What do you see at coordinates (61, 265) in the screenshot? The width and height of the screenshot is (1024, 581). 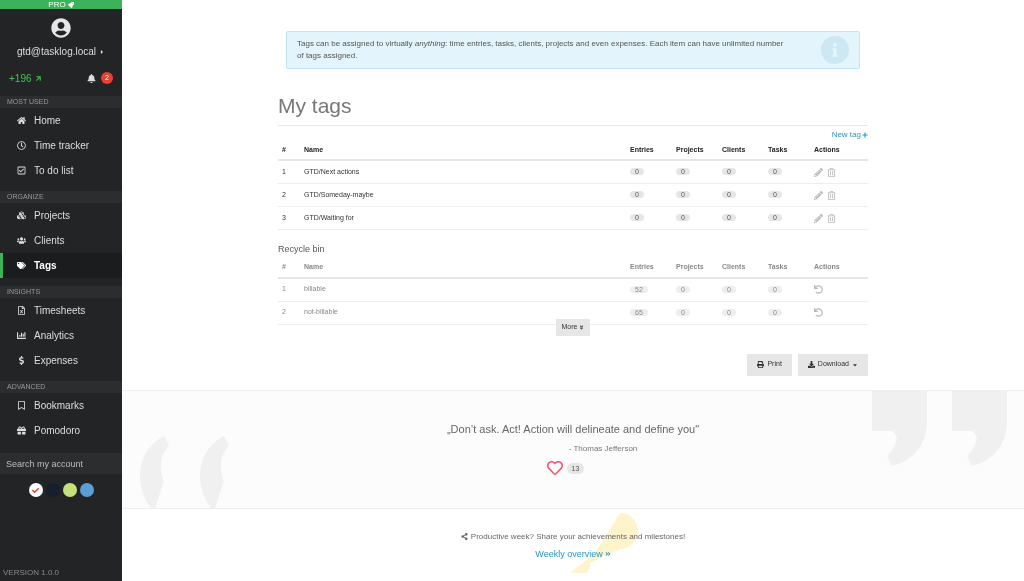 I see `nav-item: Tags` at bounding box center [61, 265].